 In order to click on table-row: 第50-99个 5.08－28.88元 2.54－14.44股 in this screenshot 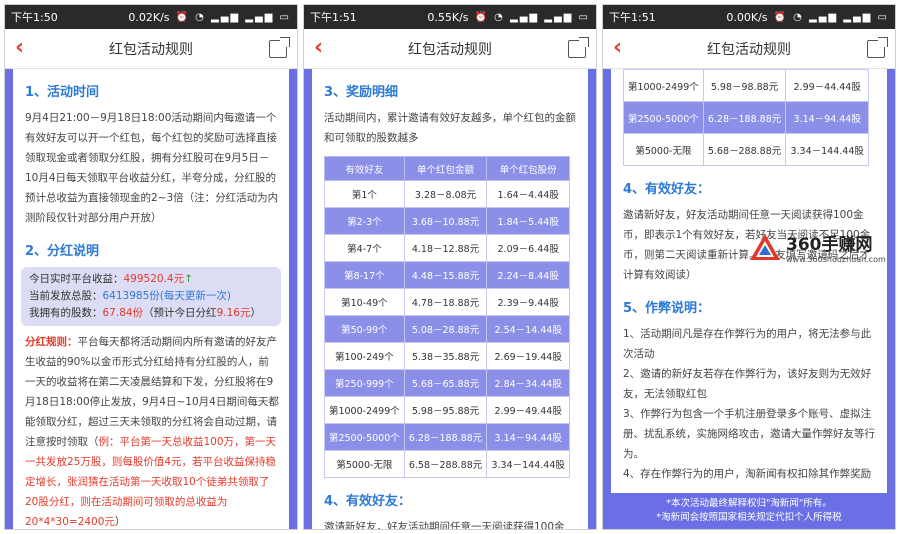, I will do `click(447, 329)`.